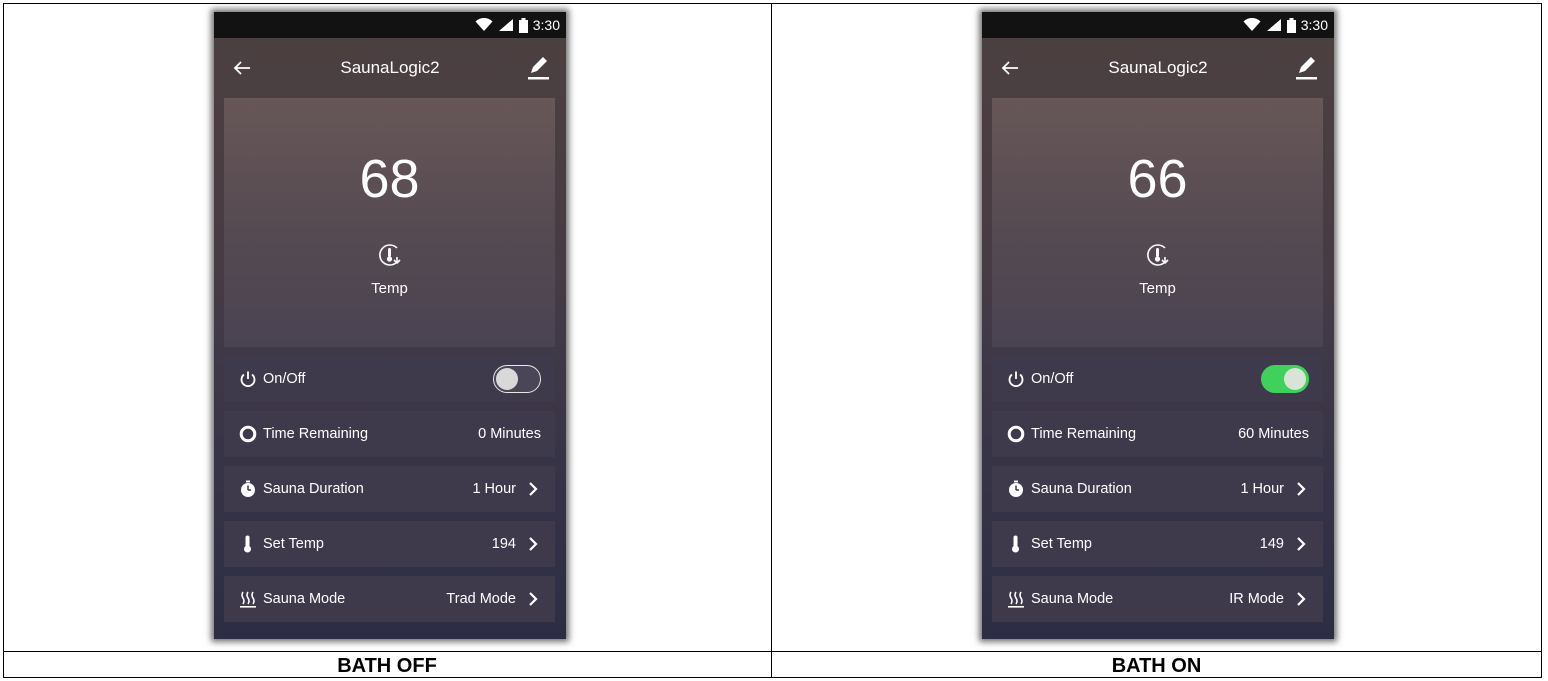  I want to click on set-temp-row: Set Temp 194, so click(389, 544).